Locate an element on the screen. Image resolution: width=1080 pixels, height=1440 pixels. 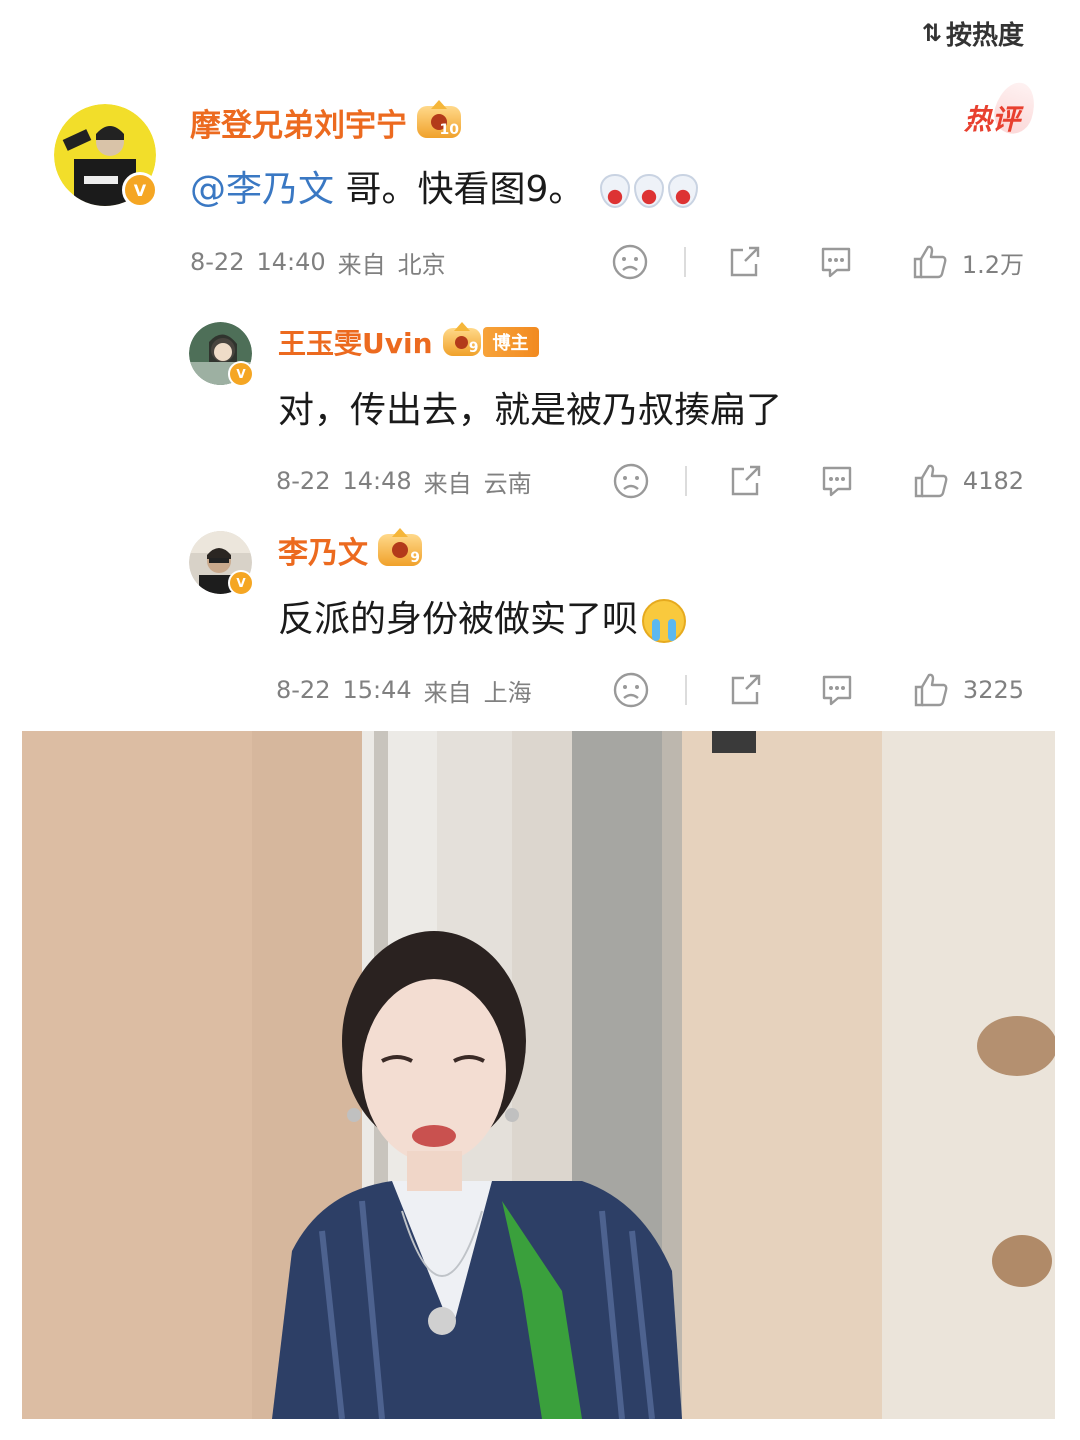
sort-icon: ⇅ is located at coordinates (931, 33).